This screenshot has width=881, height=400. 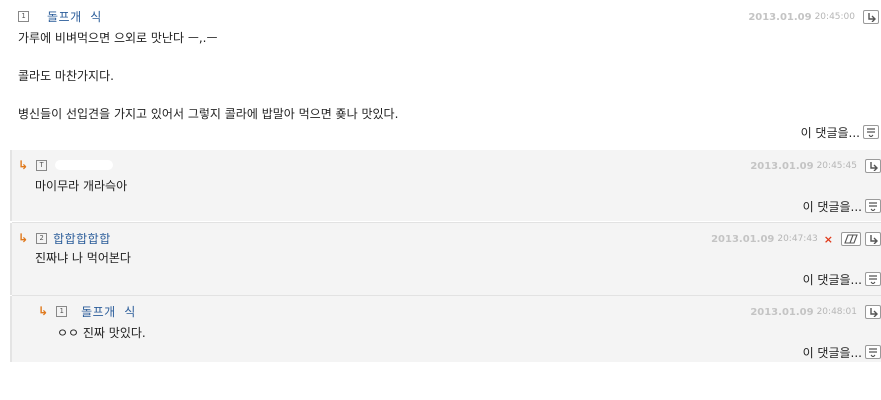 I want to click on delete-x-icon: ×, so click(x=828, y=239).